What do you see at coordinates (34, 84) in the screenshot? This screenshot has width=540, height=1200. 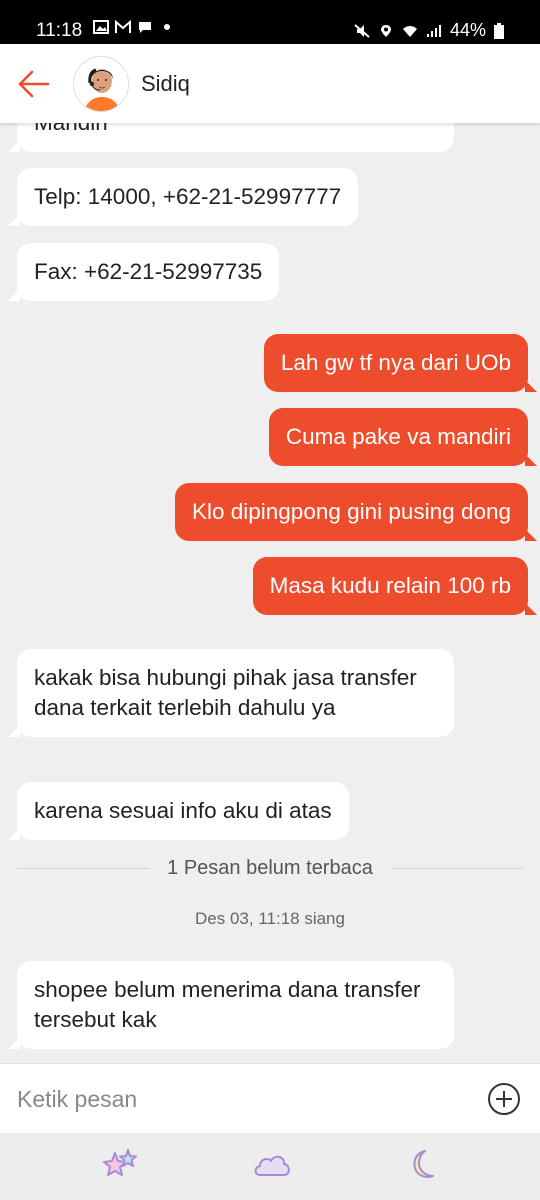 I see `back-arrow-icon` at bounding box center [34, 84].